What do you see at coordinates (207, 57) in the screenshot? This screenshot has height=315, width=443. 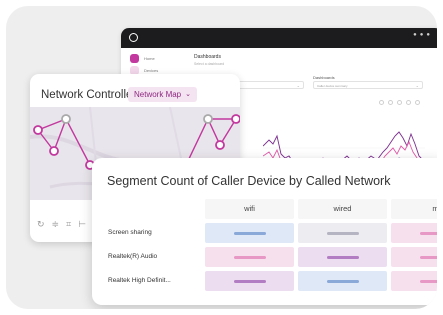 I see `app-heading: Dashboards` at bounding box center [207, 57].